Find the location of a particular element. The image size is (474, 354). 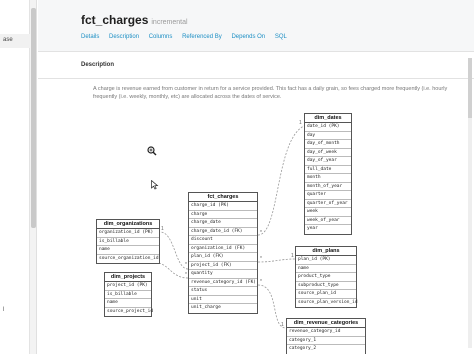

column-row: organization_id (FK) is located at coordinates (223, 249).